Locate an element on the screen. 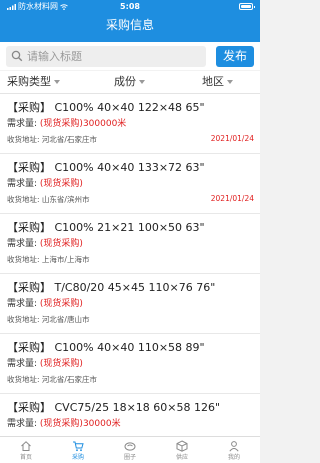 The width and height of the screenshot is (320, 463). search-icon is located at coordinates (17, 56).